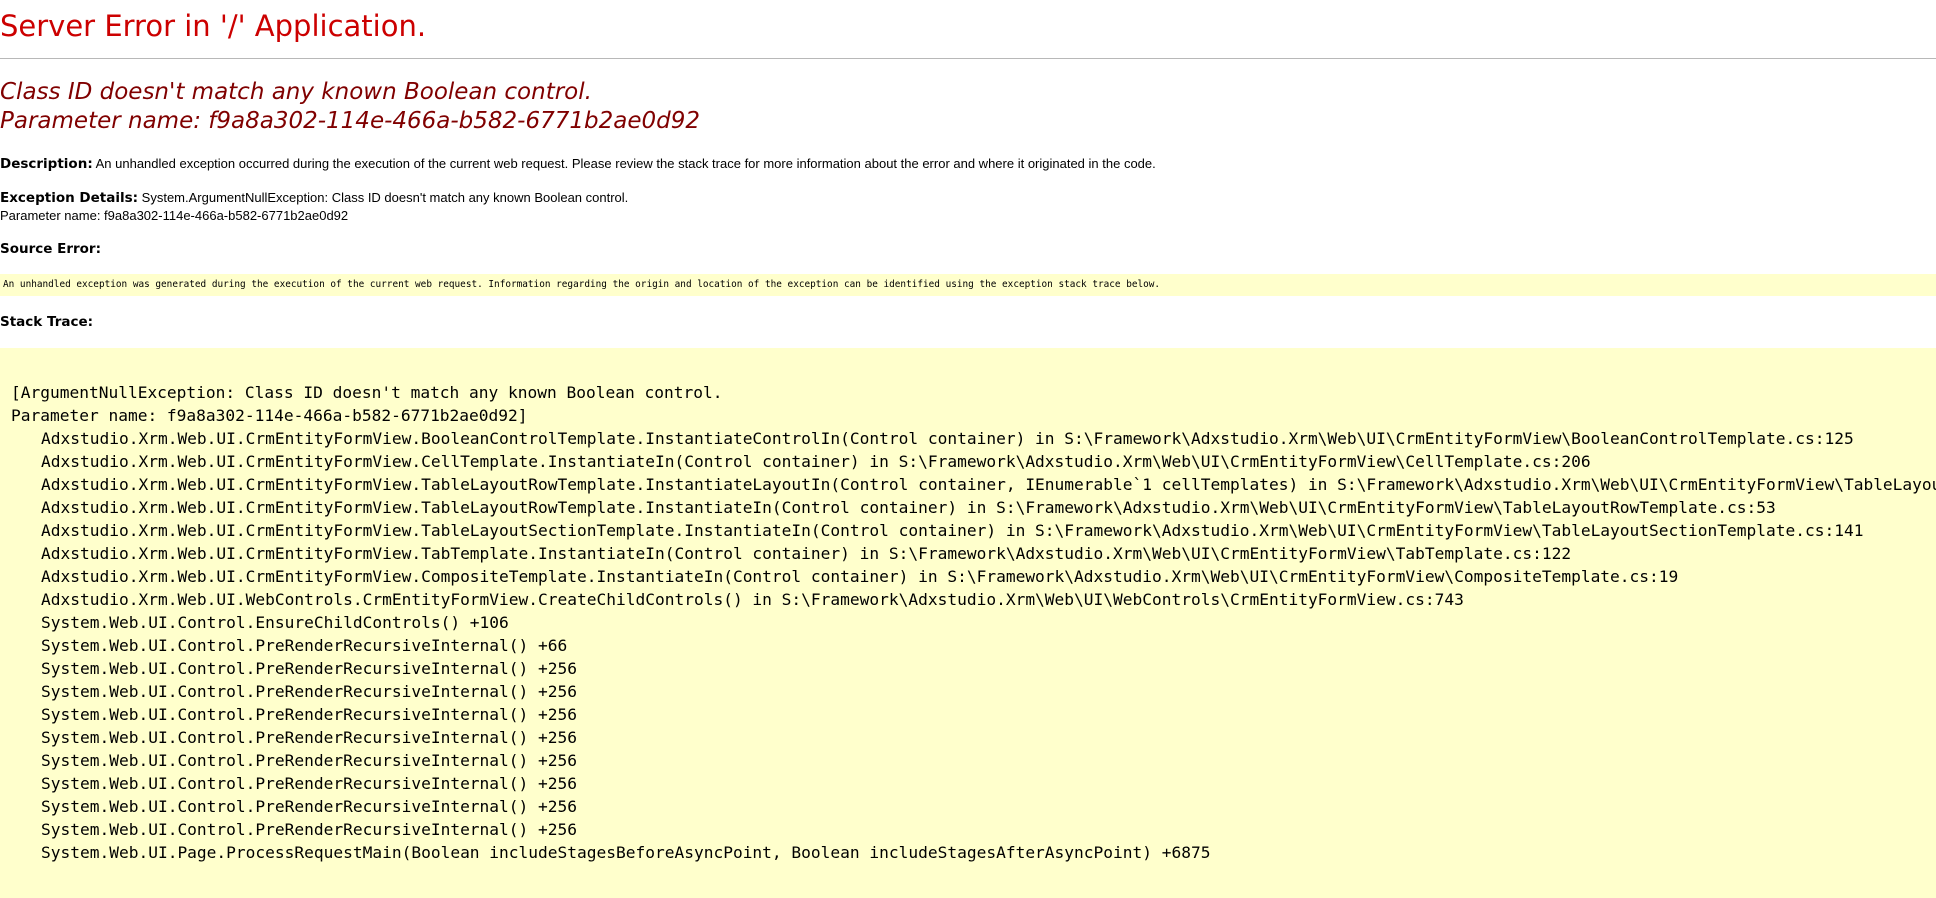  I want to click on exception-details-label: Exception Details:, so click(69, 198).